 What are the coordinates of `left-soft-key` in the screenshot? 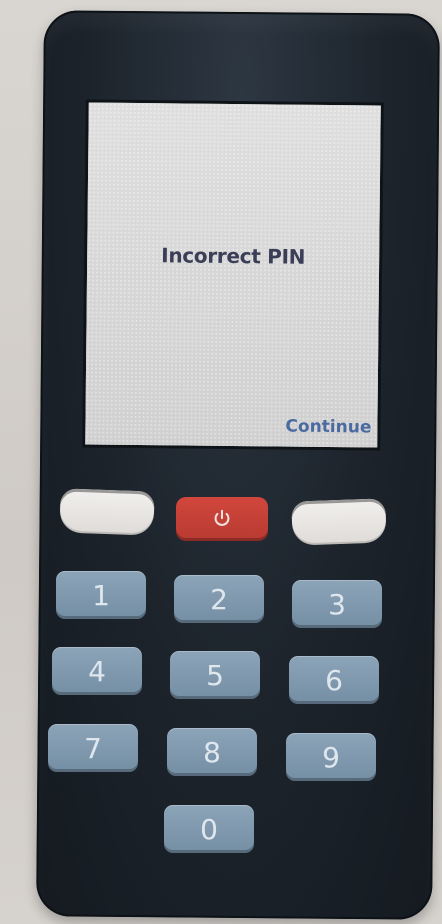 It's located at (107, 512).